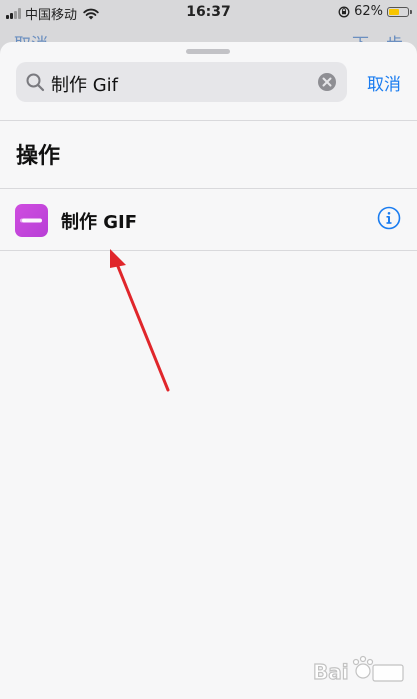 This screenshot has height=699, width=417. I want to click on battery-percent: 62%, so click(368, 11).